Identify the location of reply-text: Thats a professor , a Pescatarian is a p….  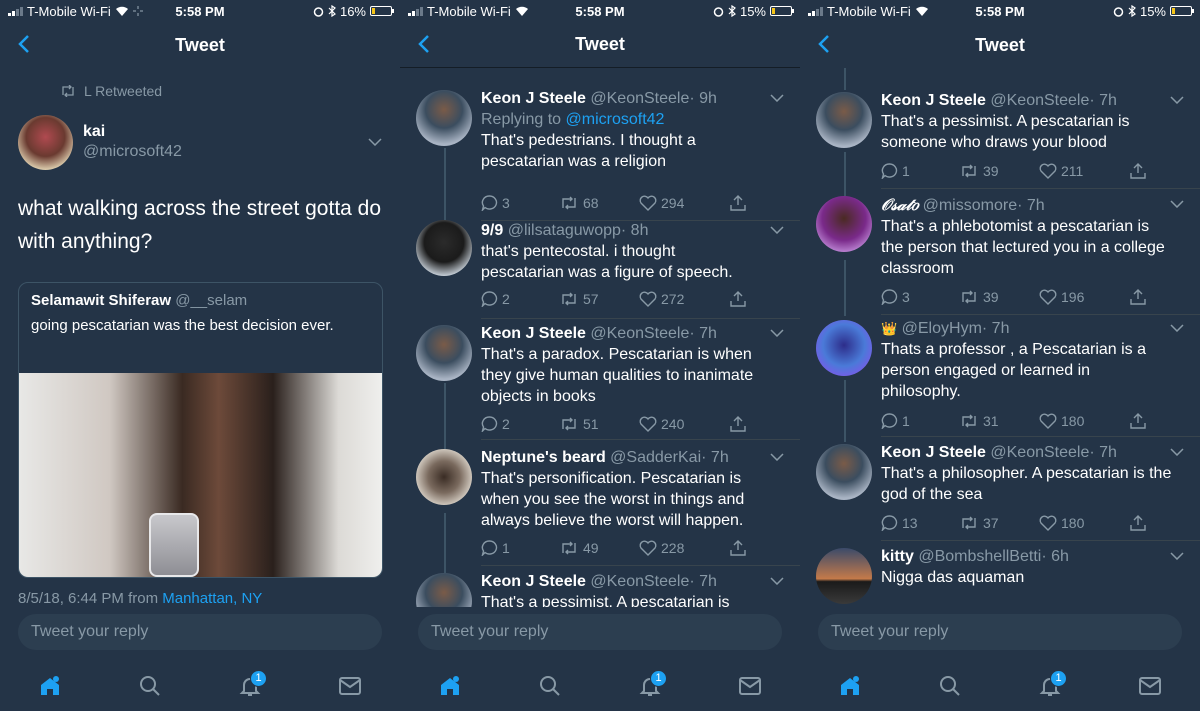
(1014, 370).